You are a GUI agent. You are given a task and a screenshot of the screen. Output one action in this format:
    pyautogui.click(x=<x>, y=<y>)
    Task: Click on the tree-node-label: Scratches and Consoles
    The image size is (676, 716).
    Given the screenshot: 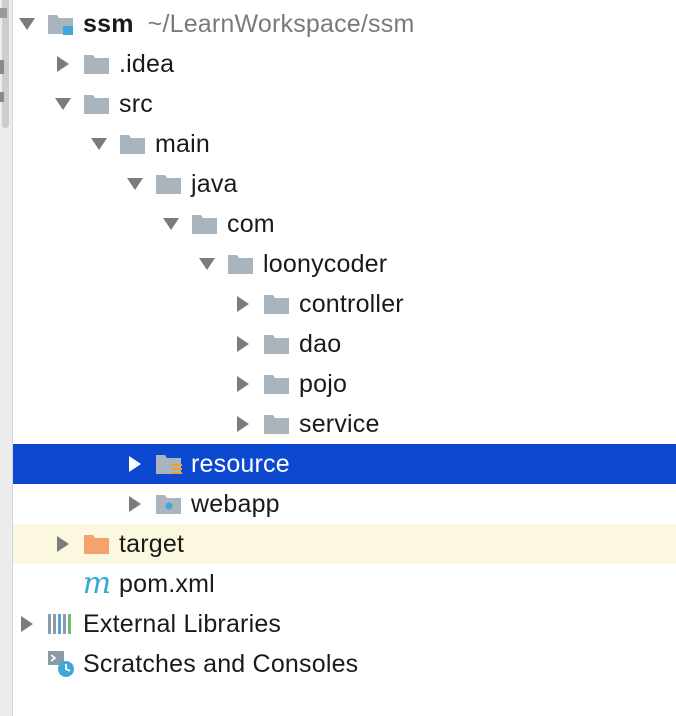 What is the action you would take?
    pyautogui.click(x=221, y=663)
    